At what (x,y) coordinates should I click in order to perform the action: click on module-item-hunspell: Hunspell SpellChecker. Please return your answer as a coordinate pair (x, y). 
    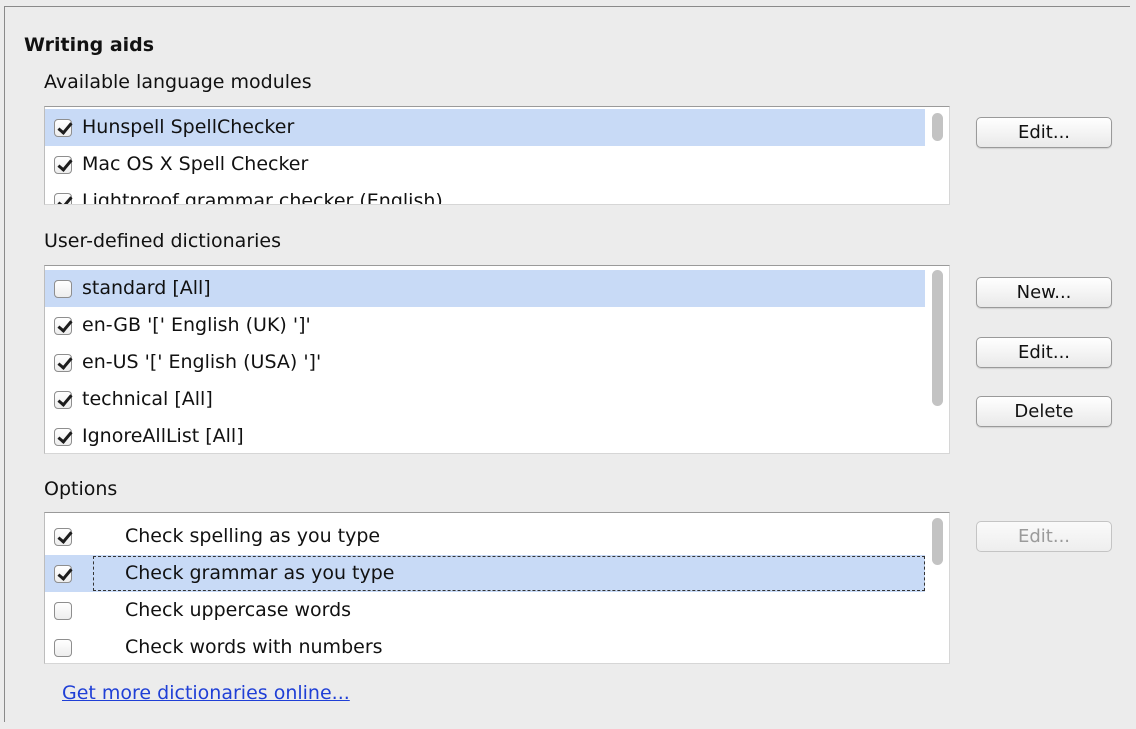
    Looking at the image, I should click on (485, 127).